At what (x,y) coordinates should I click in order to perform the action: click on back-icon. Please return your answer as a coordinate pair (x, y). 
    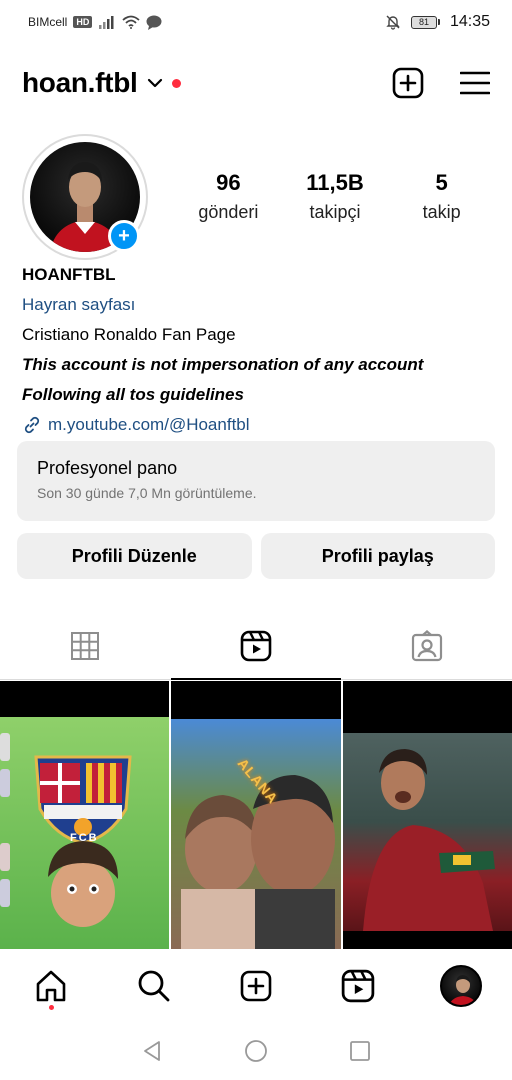
    Looking at the image, I should click on (152, 1051).